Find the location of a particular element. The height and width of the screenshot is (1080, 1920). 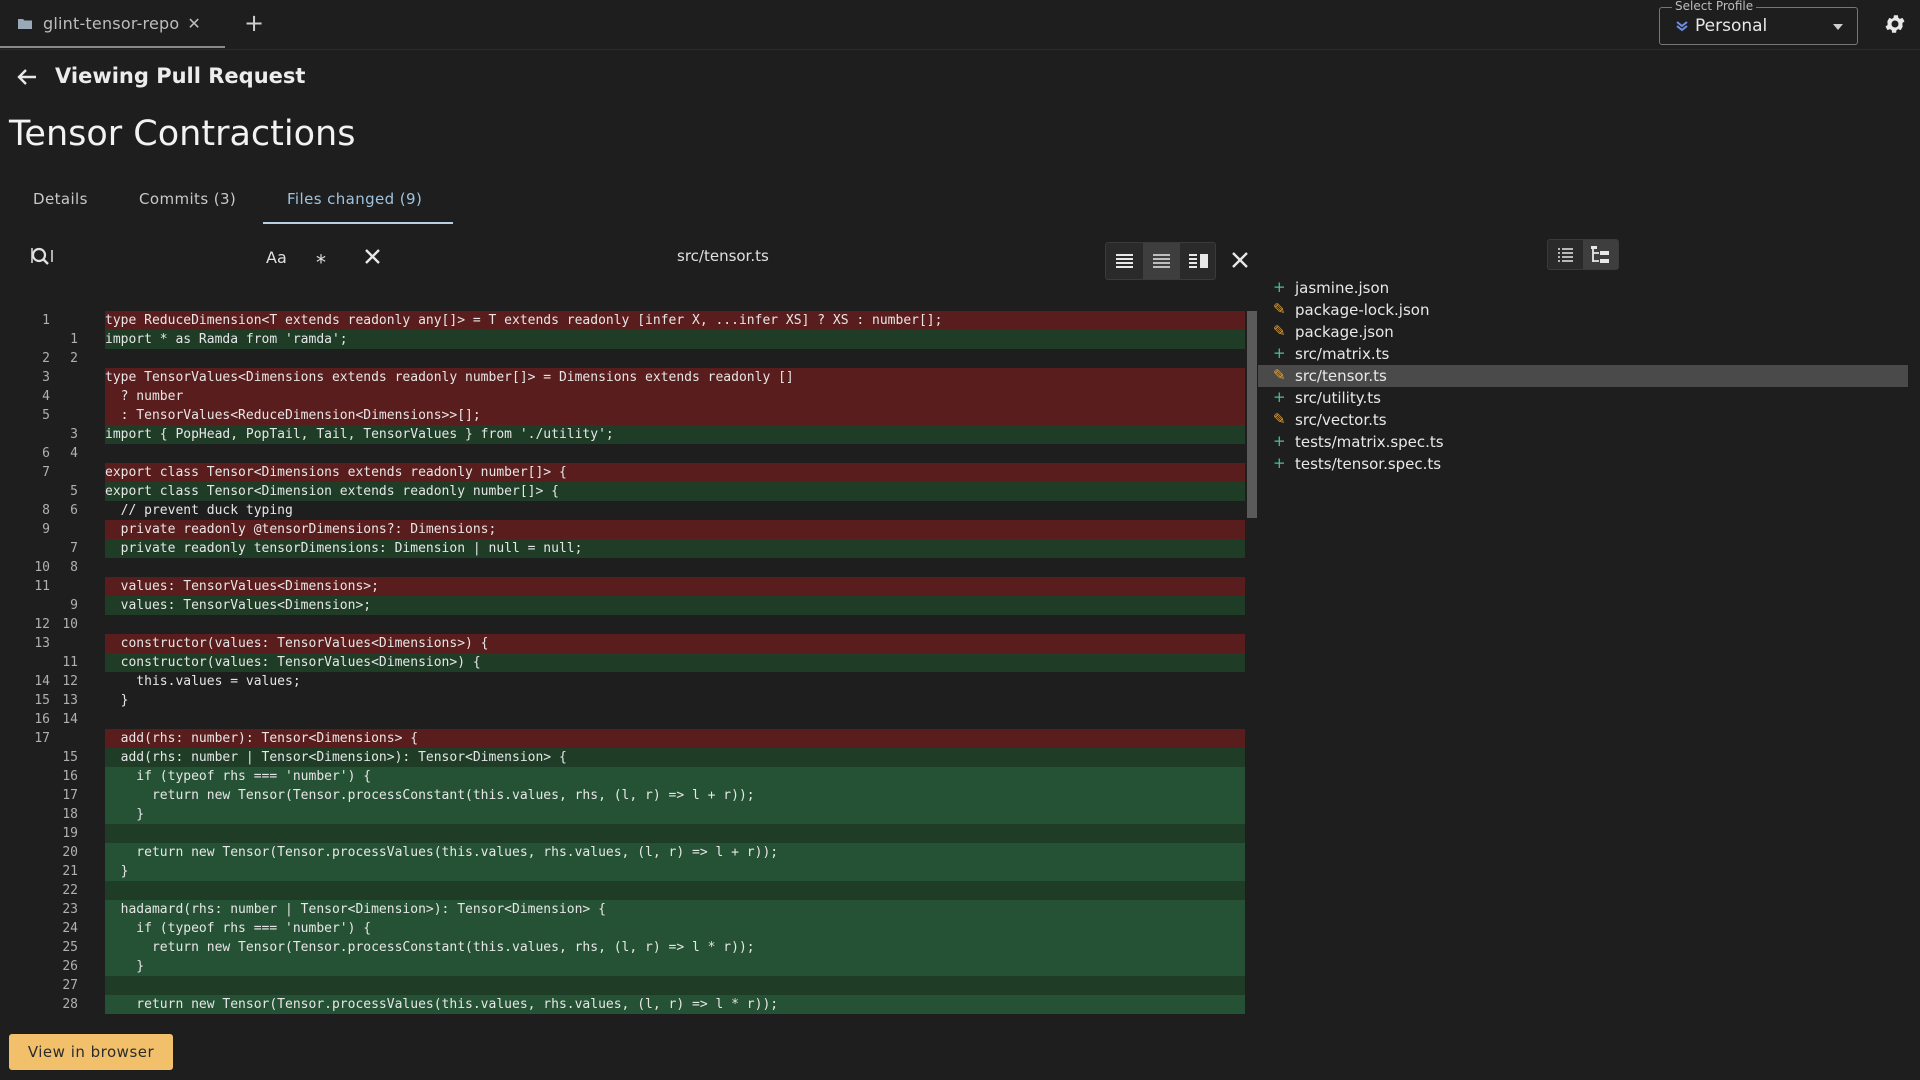

tree-view-button is located at coordinates (1600, 254).